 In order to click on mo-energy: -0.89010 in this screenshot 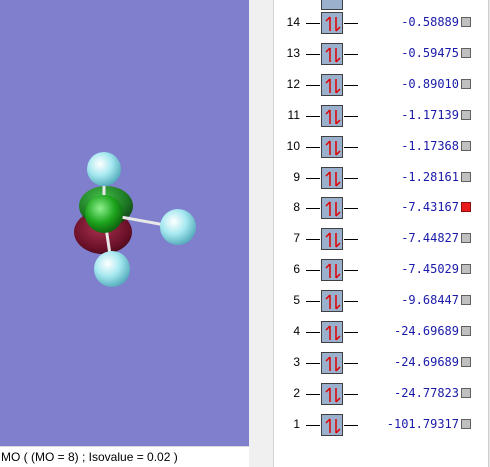, I will do `click(430, 84)`.